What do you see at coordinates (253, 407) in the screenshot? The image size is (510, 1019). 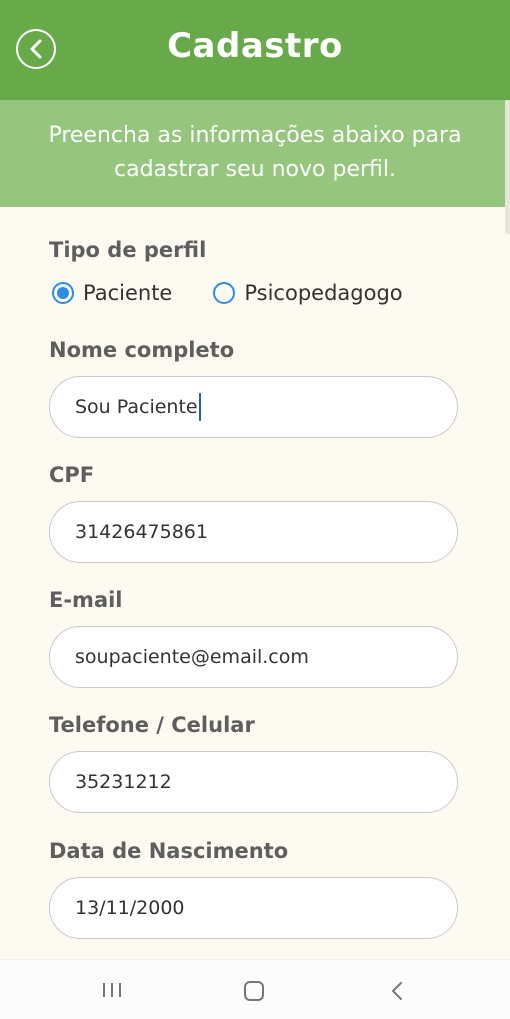 I see `full-name-input: Sou Paciente` at bounding box center [253, 407].